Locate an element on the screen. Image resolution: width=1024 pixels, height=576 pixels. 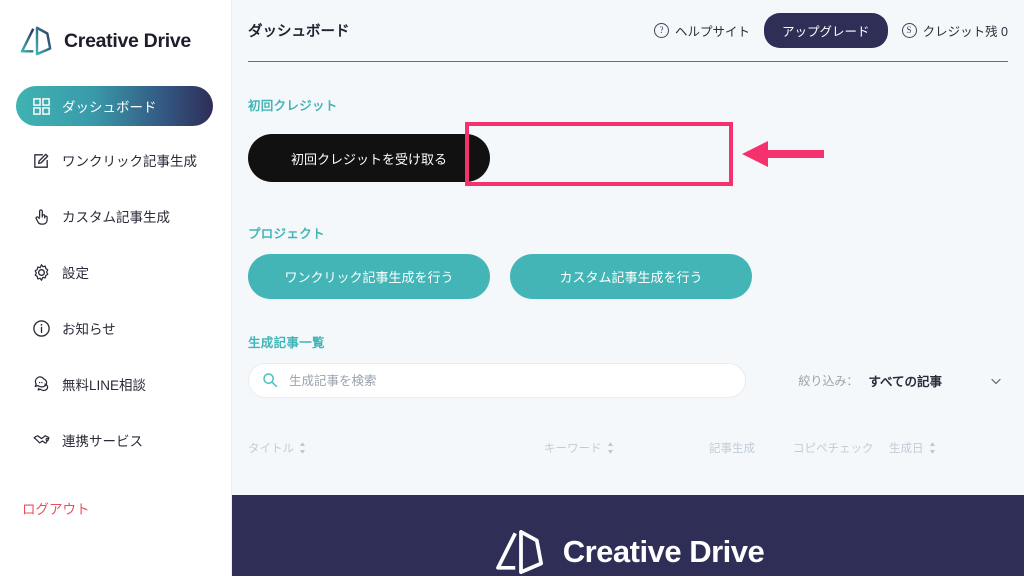
sidebar-item-label: 設定 is located at coordinates (75, 273).